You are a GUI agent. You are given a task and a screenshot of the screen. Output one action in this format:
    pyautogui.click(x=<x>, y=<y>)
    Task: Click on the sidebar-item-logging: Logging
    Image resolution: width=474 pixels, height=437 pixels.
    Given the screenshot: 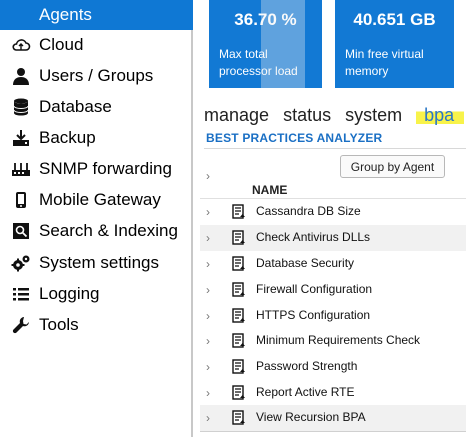 What is the action you would take?
    pyautogui.click(x=96, y=294)
    